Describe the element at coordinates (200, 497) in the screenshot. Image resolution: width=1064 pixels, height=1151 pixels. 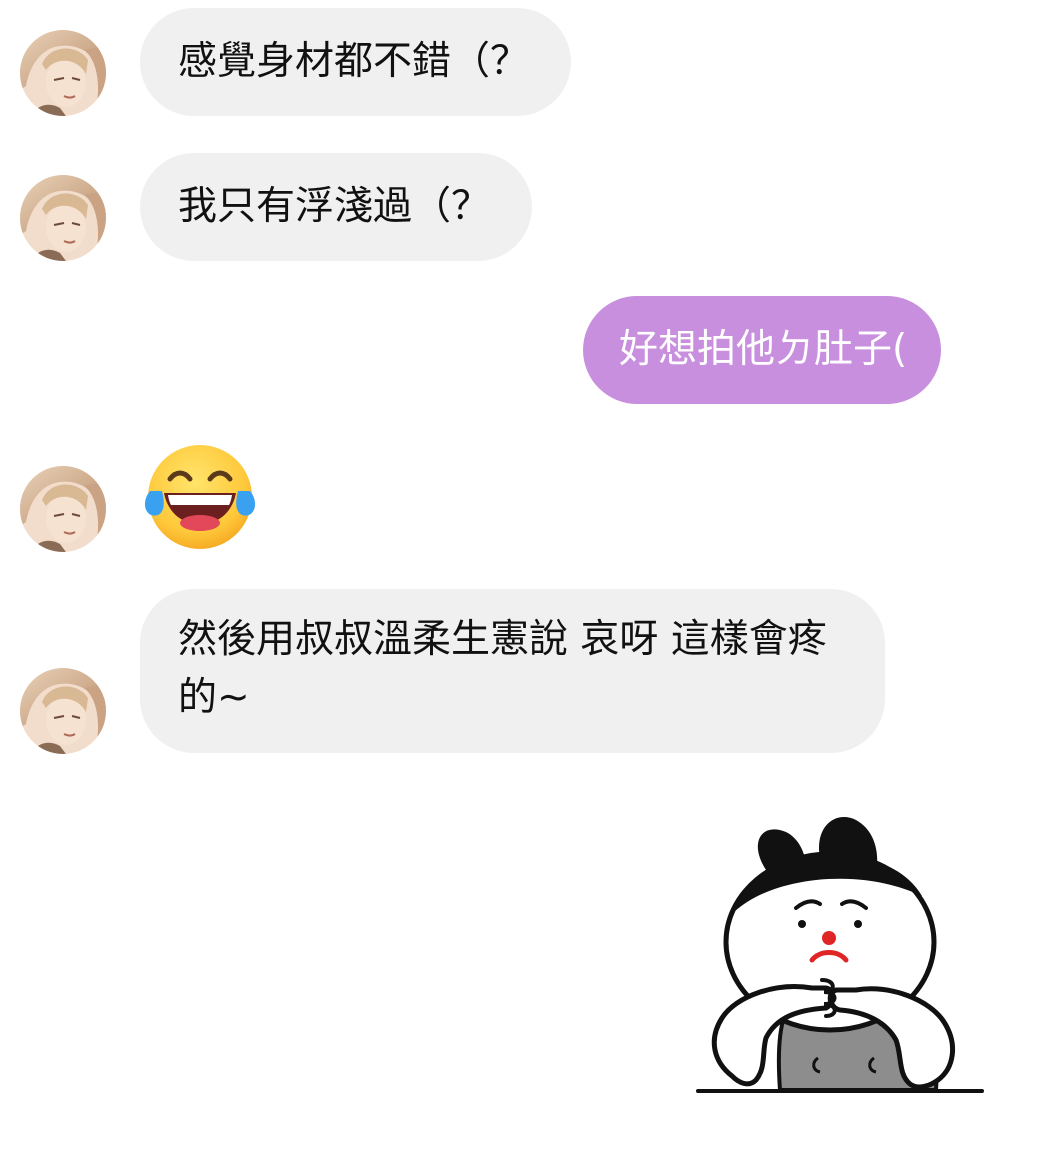
I see `face-with-tears-of-joy-icon` at that location.